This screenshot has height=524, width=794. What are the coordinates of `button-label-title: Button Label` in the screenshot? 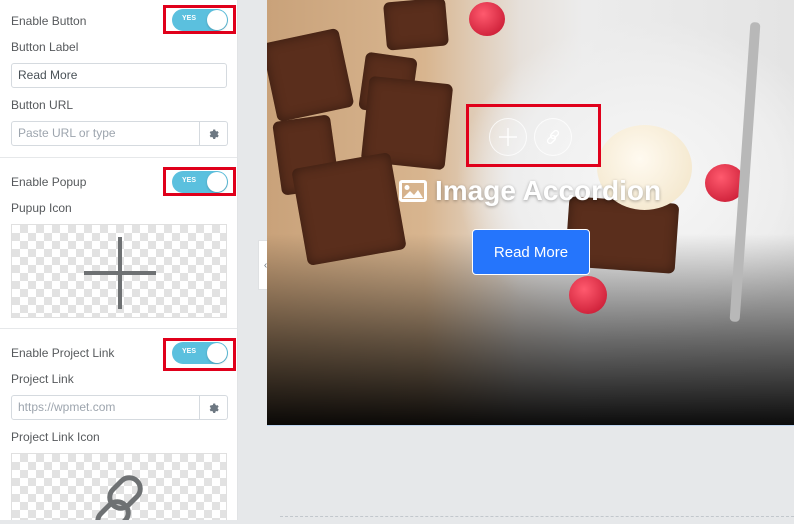 It's located at (45, 47).